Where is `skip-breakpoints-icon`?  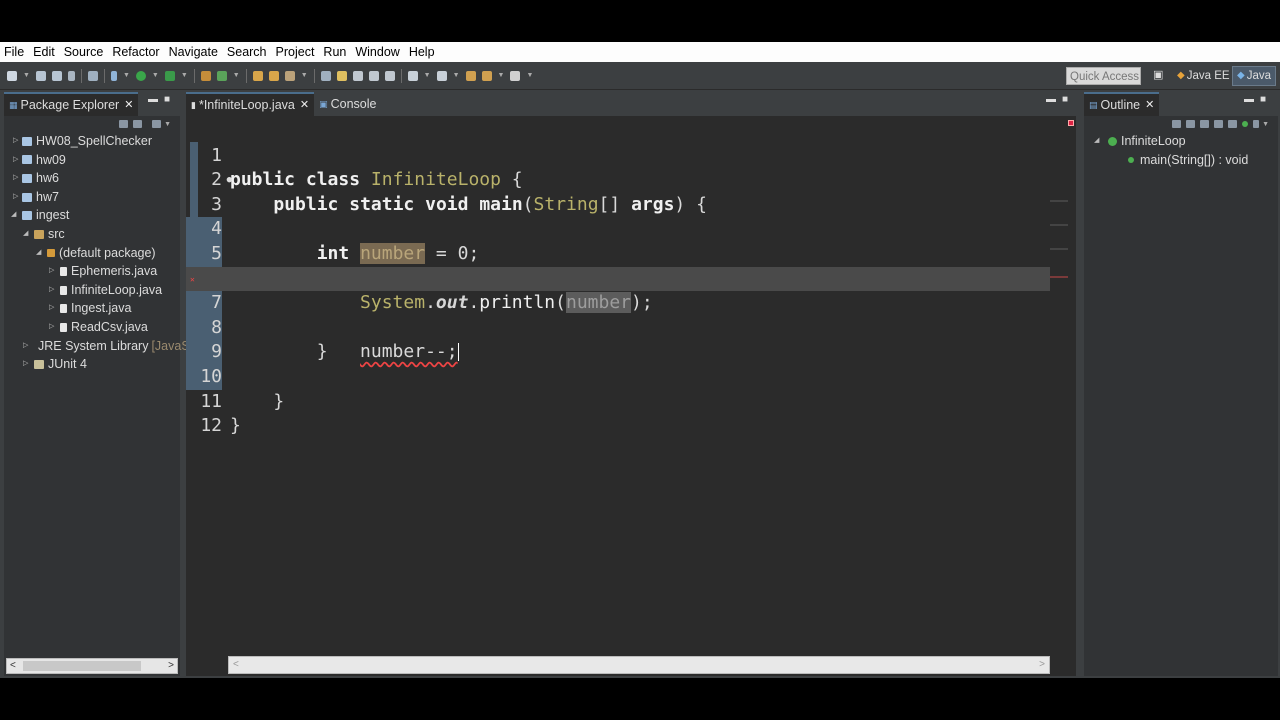 skip-breakpoints-icon is located at coordinates (92, 75).